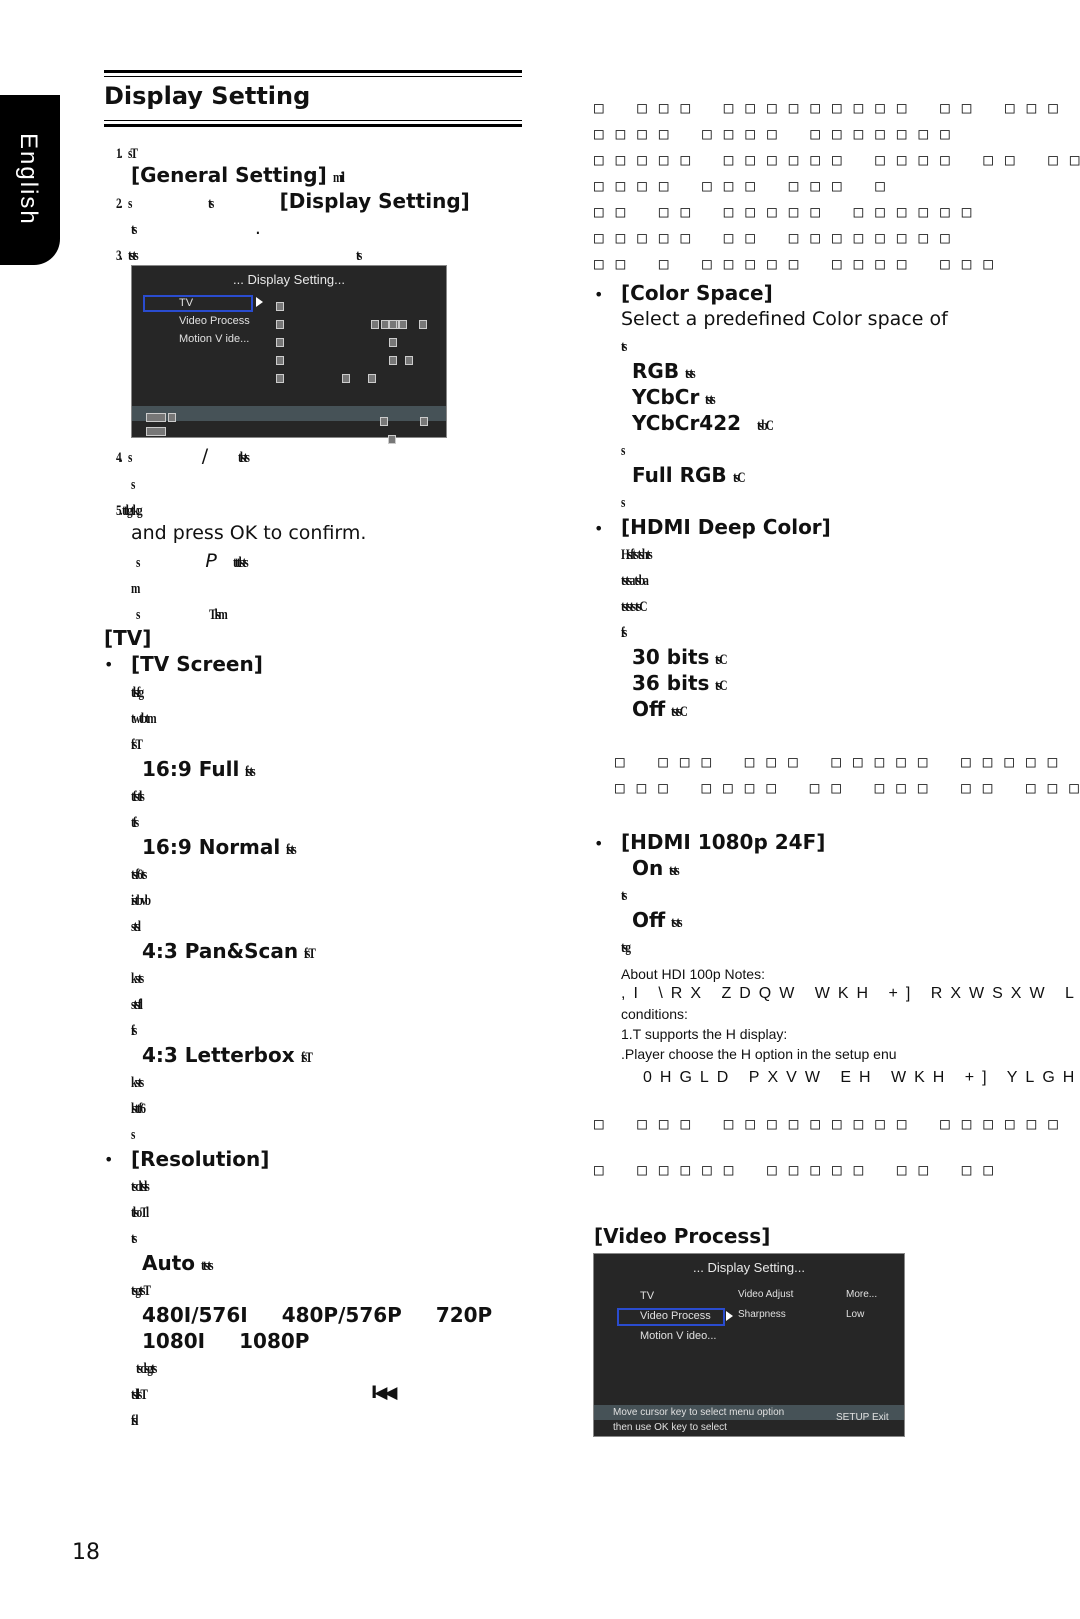 This screenshot has width=1080, height=1619. What do you see at coordinates (778, 237) in the screenshot?
I see `missing-glyph-text: □□□□□ □□ □□□□□□□□` at bounding box center [778, 237].